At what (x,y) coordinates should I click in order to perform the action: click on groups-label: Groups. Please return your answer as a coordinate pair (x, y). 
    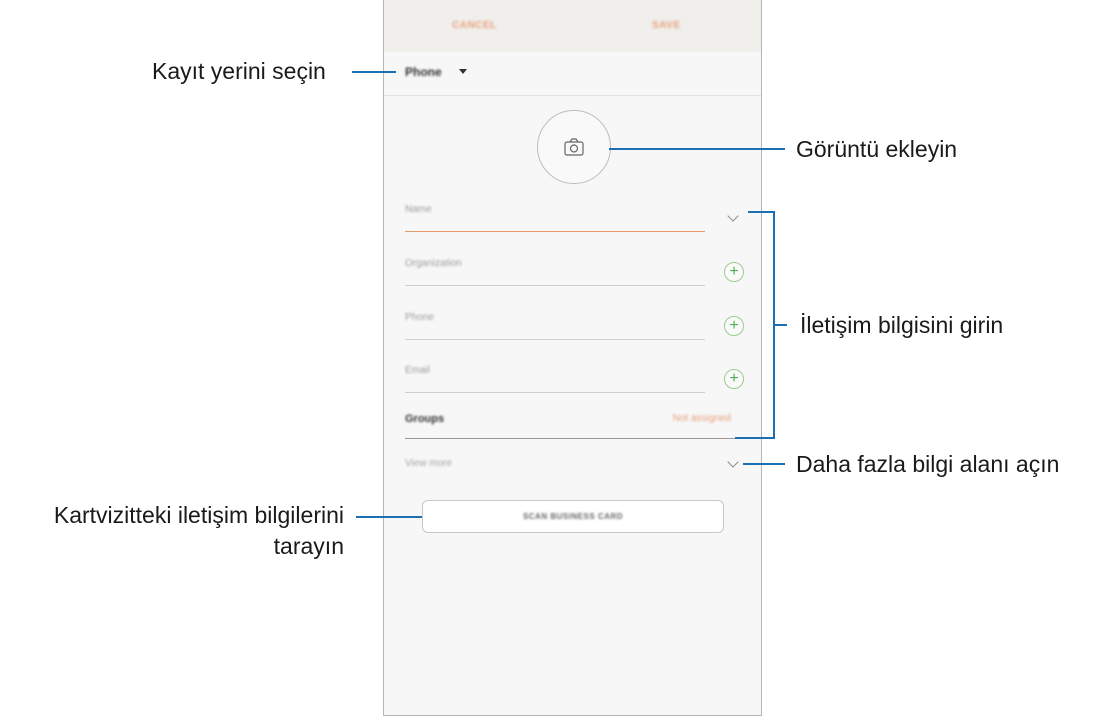
    Looking at the image, I should click on (425, 419).